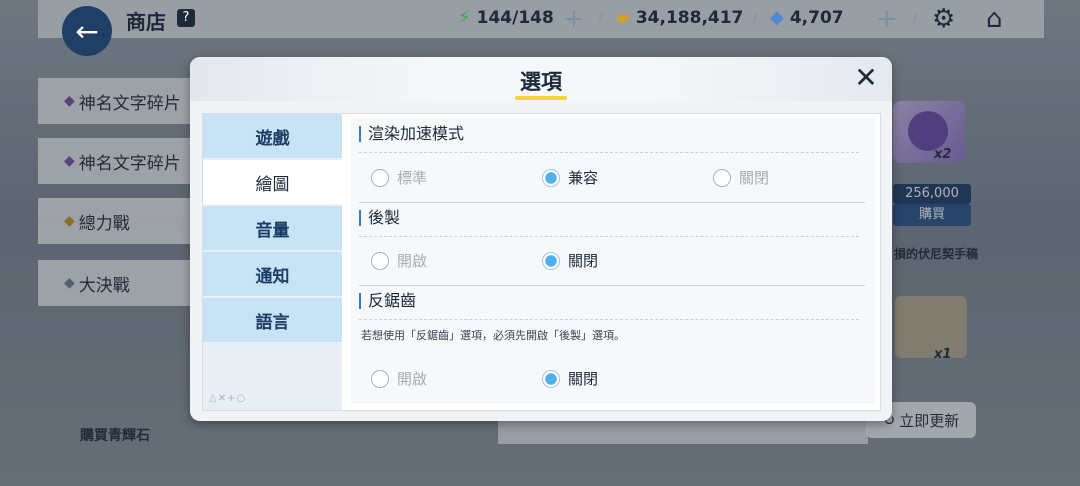  Describe the element at coordinates (570, 260) in the screenshot. I see `post-processing-off-radio: 關閉` at that location.